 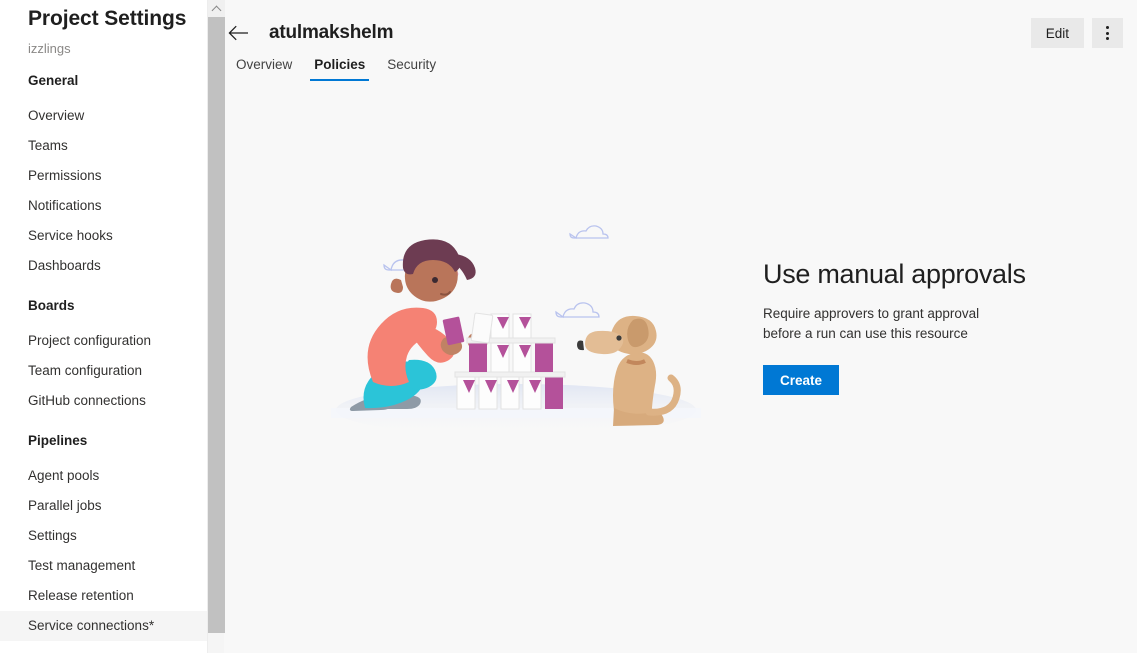 What do you see at coordinates (103, 626) in the screenshot?
I see `sidebar-item-service-connections: Service connections*` at bounding box center [103, 626].